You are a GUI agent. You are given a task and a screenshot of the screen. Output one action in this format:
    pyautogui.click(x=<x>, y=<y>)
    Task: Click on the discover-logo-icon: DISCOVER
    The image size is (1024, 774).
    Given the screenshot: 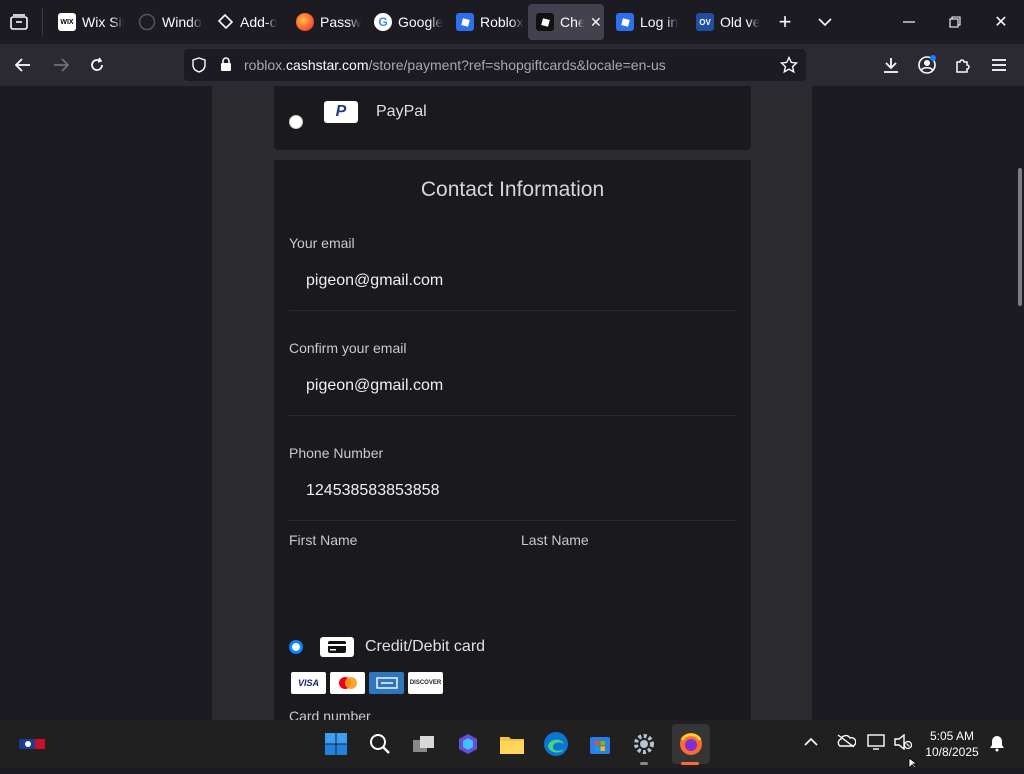 What is the action you would take?
    pyautogui.click(x=425, y=683)
    